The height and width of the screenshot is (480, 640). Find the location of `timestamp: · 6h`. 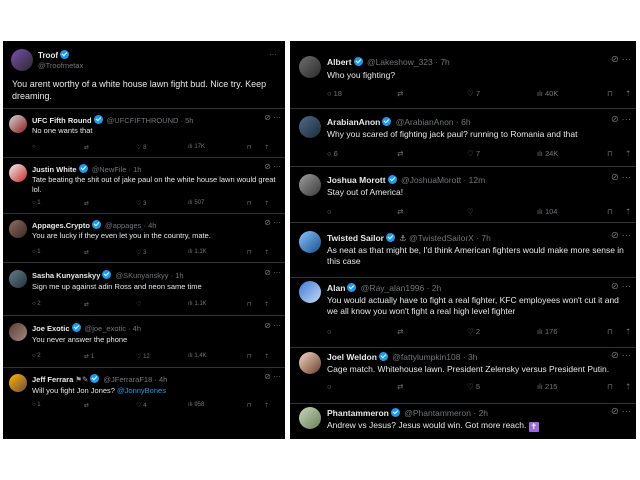

timestamp: · 6h is located at coordinates (463, 122).